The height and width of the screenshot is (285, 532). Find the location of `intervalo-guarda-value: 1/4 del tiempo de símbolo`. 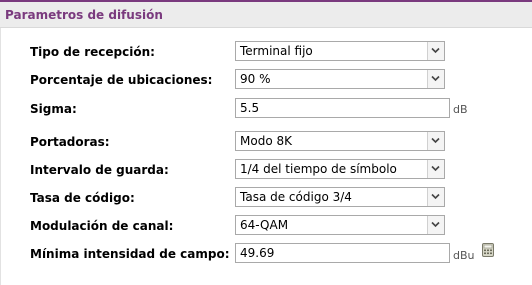

intervalo-guarda-value: 1/4 del tiempo de símbolo is located at coordinates (318, 169).